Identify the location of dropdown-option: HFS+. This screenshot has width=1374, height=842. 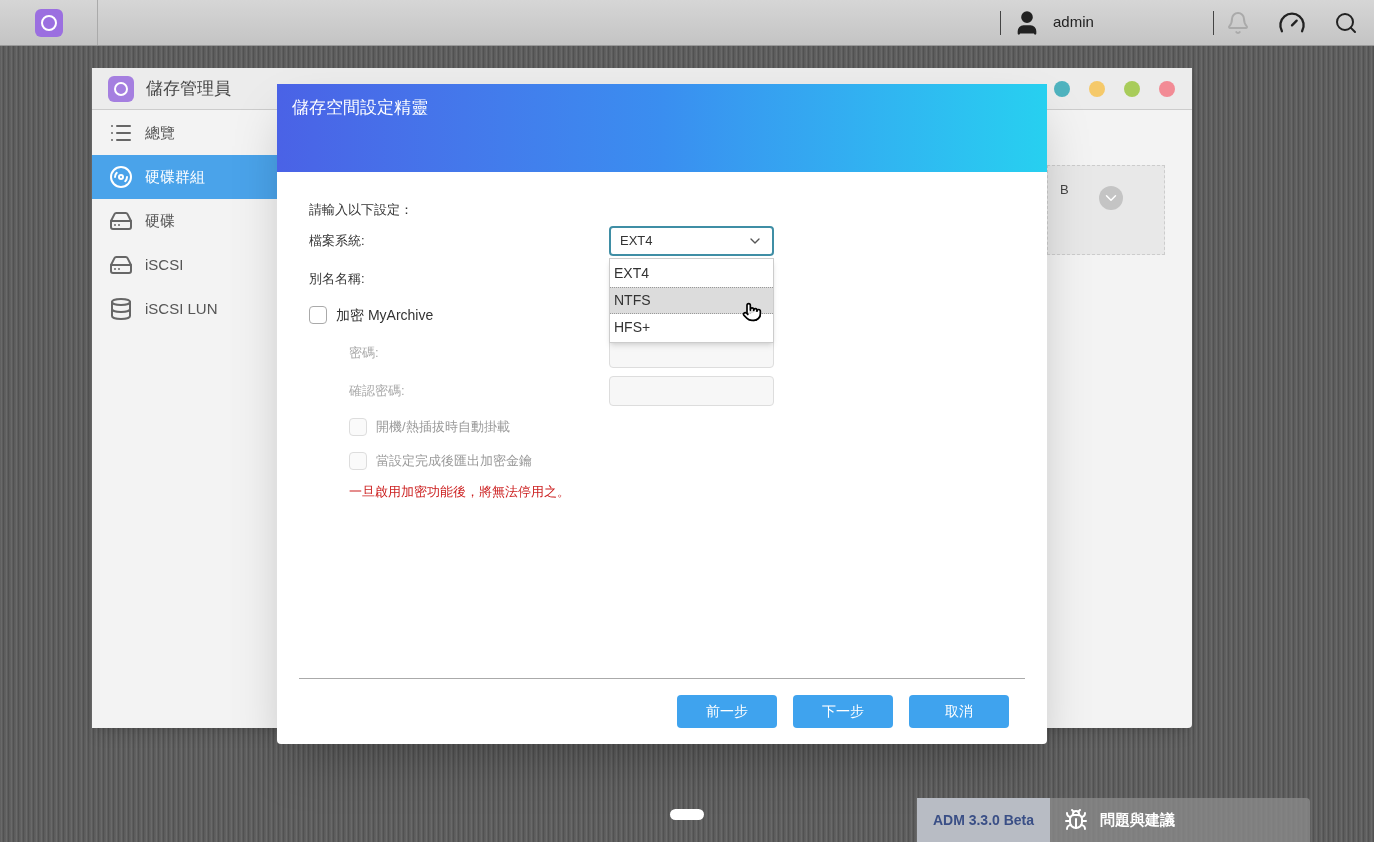
(691, 327).